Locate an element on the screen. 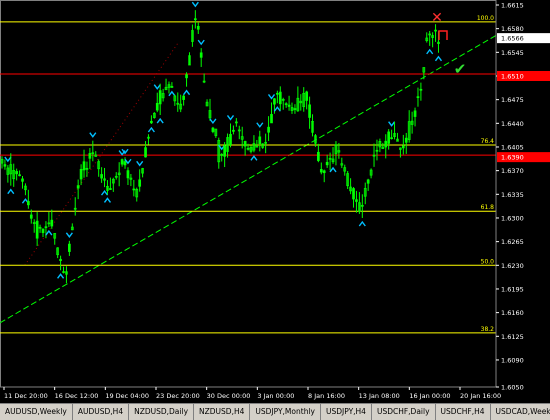 The image size is (550, 420). price-tick-label: 1.6335 is located at coordinates (512, 195).